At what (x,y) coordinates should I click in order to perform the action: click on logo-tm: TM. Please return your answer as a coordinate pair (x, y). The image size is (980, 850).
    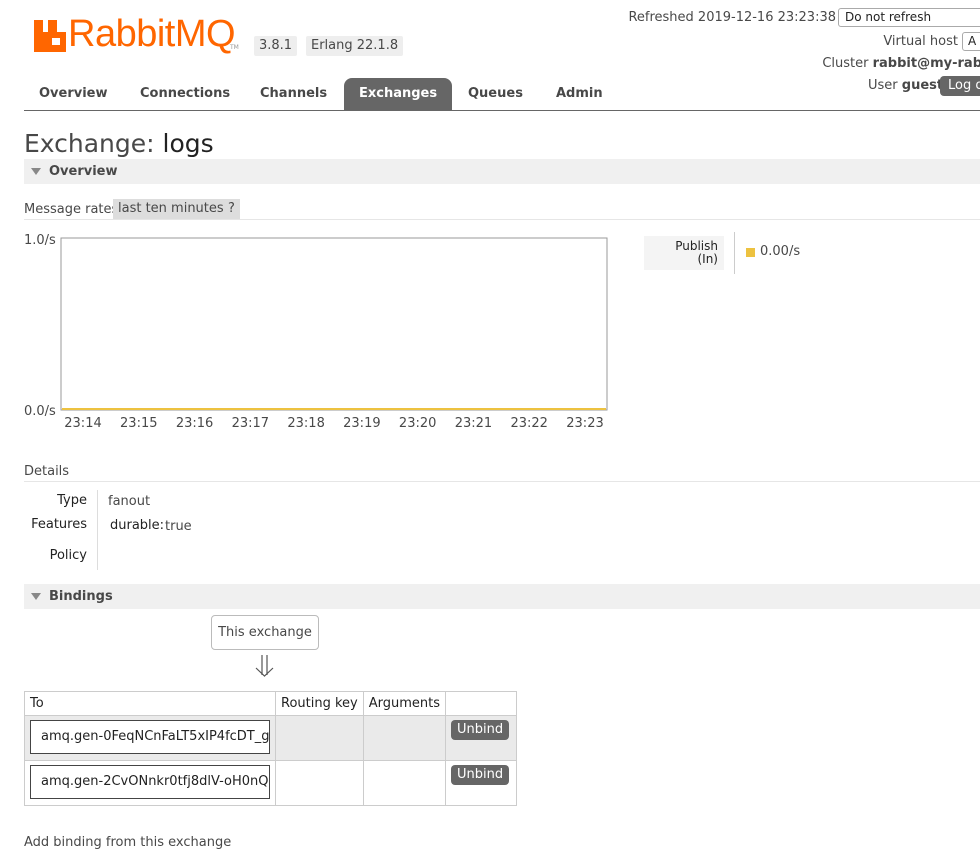
    Looking at the image, I should click on (234, 47).